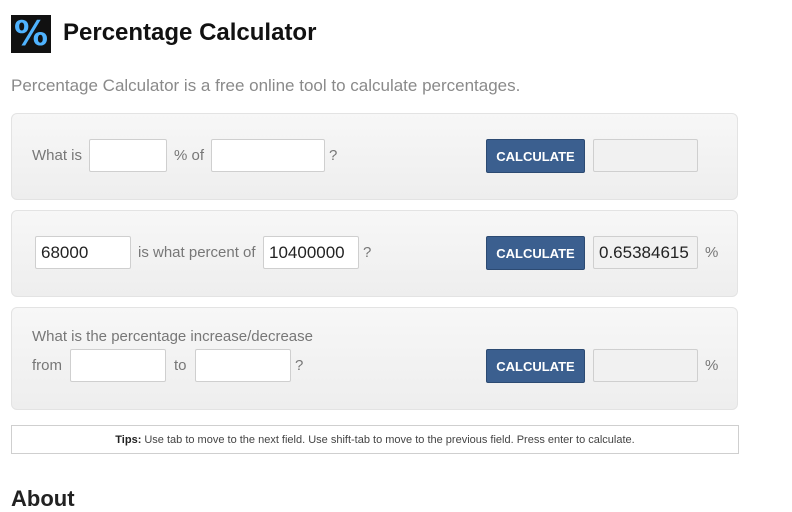 The width and height of the screenshot is (792, 512). I want to click on what-is-label: What is, so click(57, 155).